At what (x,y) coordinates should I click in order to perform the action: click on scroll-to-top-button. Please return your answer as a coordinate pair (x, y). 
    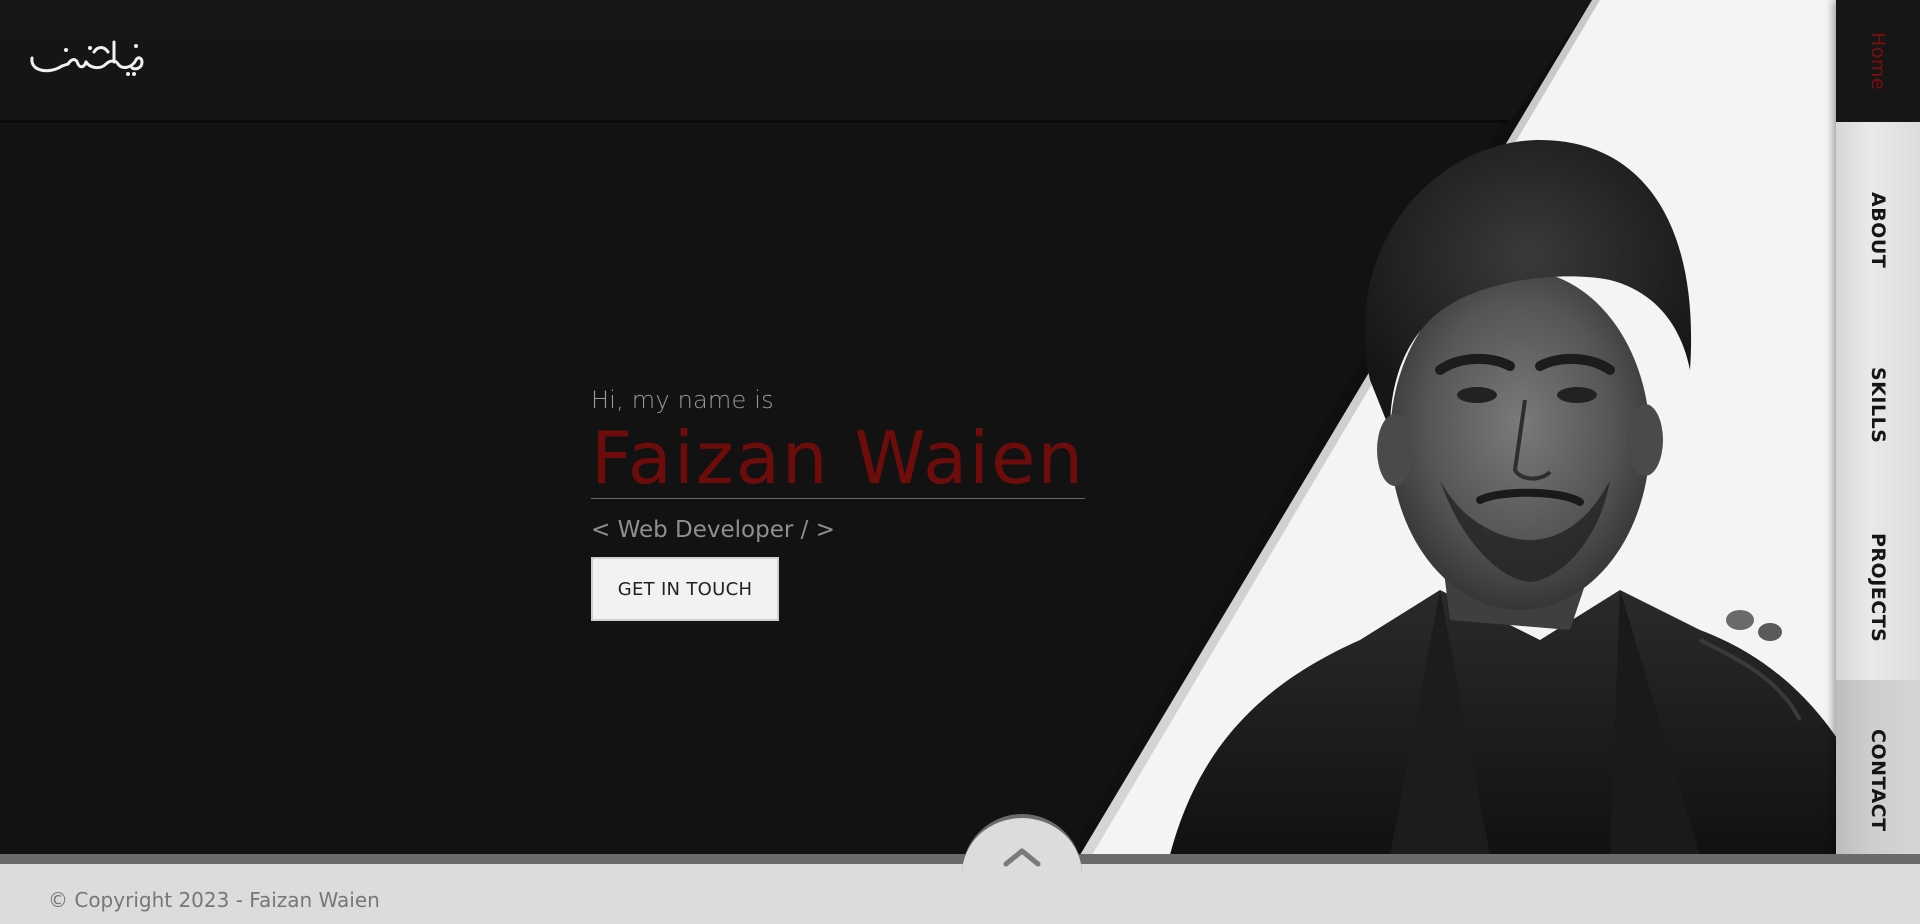
    Looking at the image, I should click on (1022, 869).